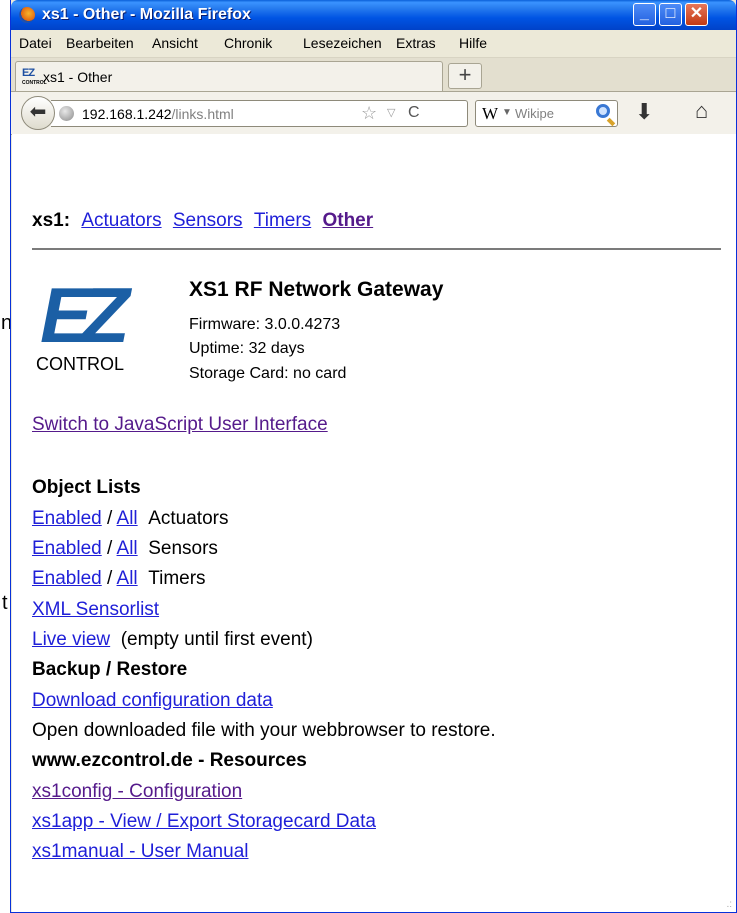 Image resolution: width=737 pixels, height=913 pixels. I want to click on actuators-label: Actuators, so click(188, 518).